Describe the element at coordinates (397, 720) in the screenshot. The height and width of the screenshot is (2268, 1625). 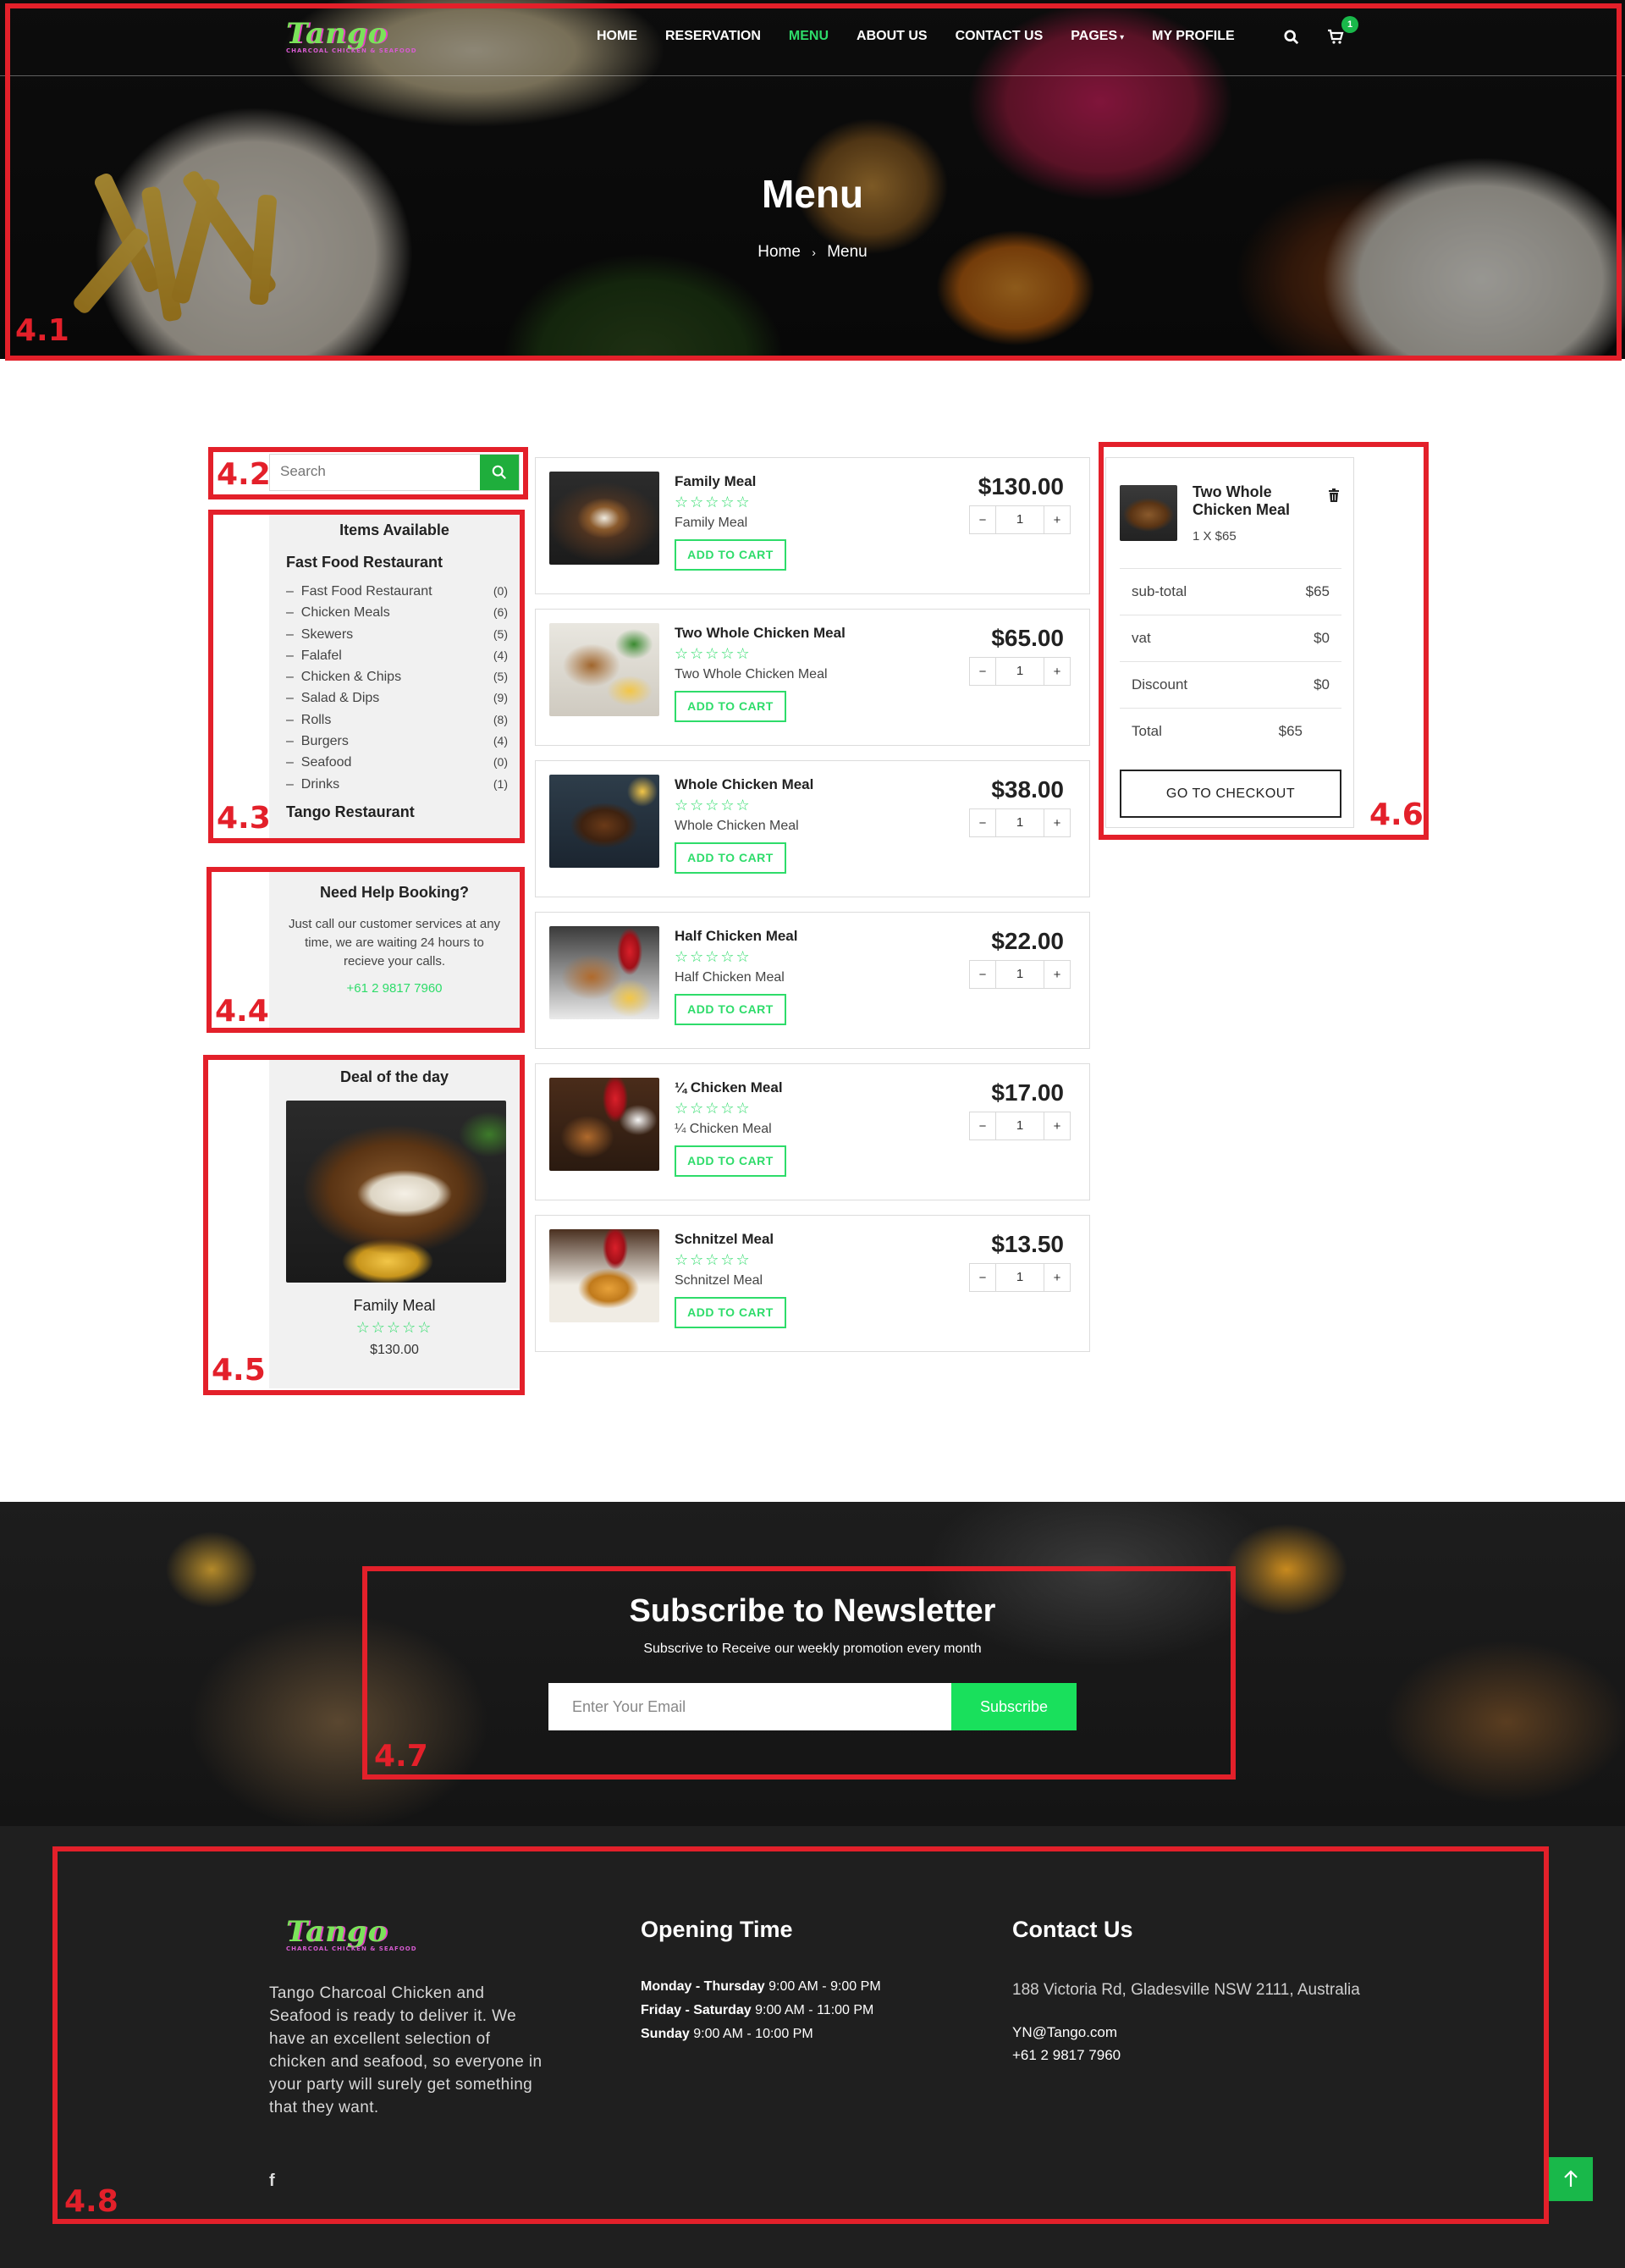
I see `category-item: – Rolls (8)` at that location.